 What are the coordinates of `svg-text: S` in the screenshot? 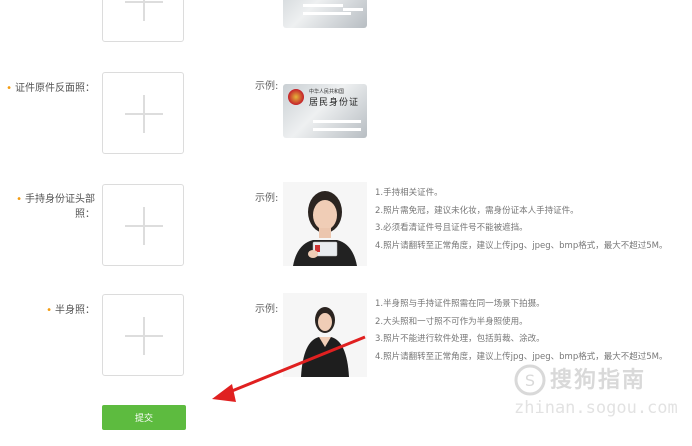 It's located at (530, 380).